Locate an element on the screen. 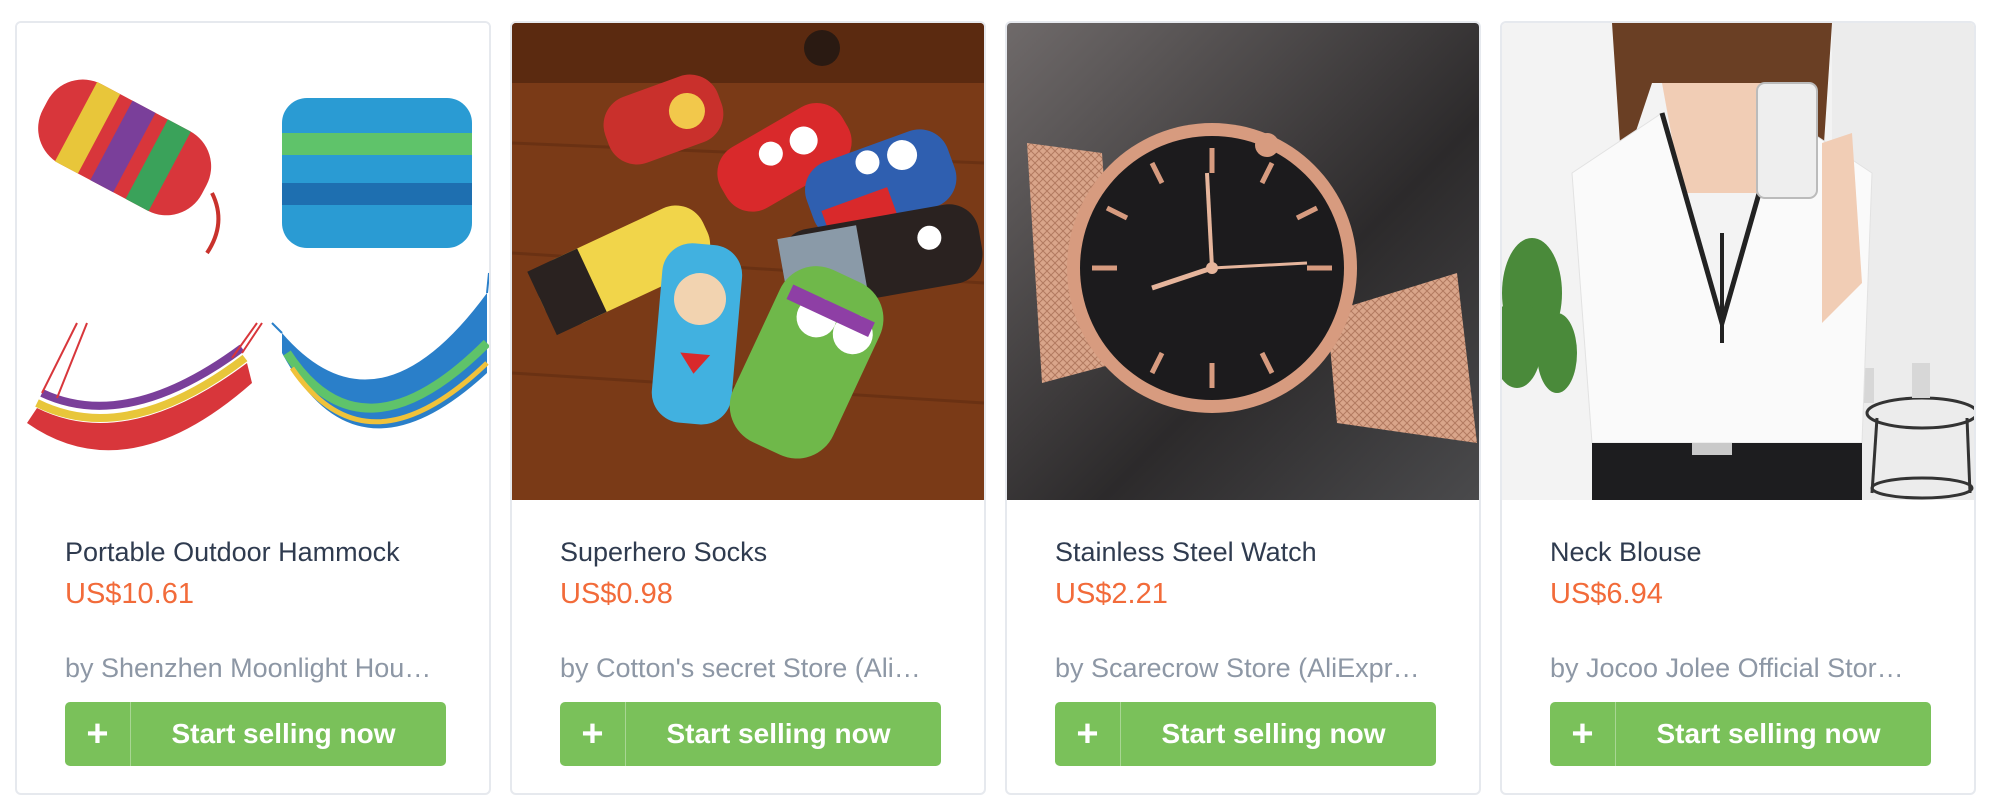 Image resolution: width=2000 pixels, height=812 pixels. product-title: Neck Blouse is located at coordinates (1626, 552).